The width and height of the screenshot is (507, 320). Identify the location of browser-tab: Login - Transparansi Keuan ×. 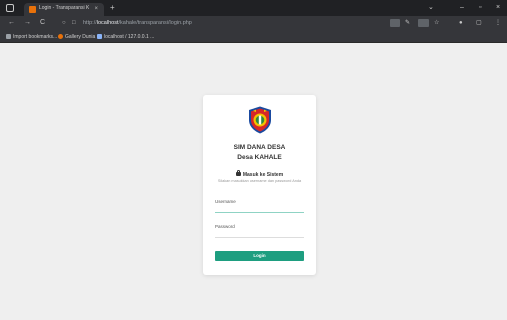
(64, 9).